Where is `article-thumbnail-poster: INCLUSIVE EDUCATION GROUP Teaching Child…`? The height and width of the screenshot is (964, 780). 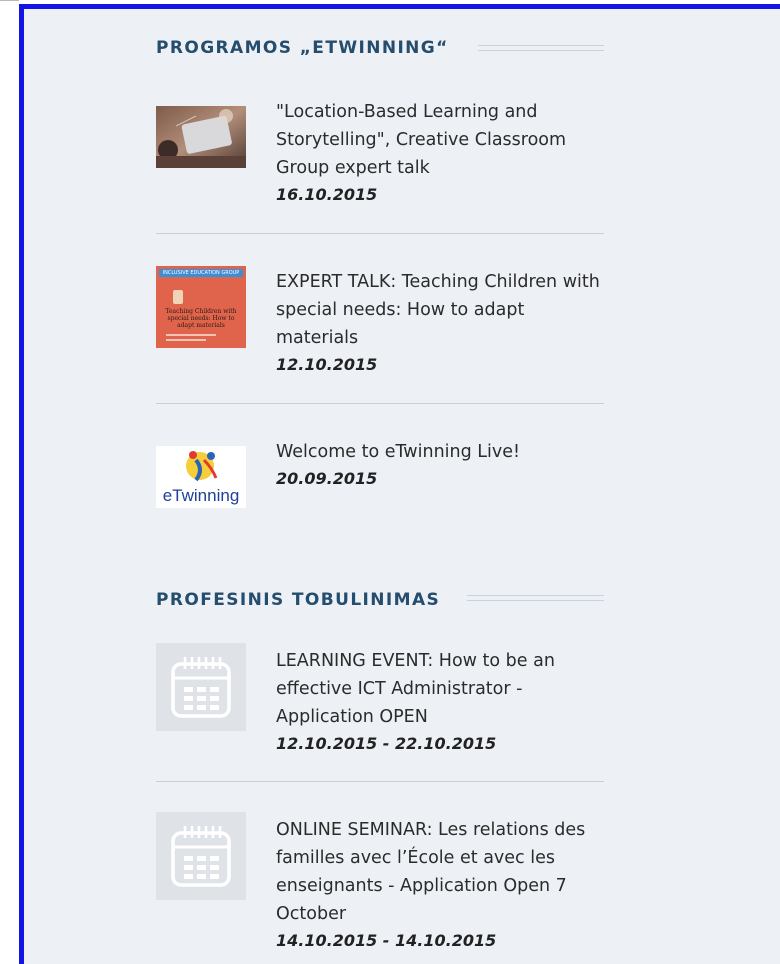
article-thumbnail-poster: INCLUSIVE EDUCATION GROUP Teaching Child… is located at coordinates (201, 307).